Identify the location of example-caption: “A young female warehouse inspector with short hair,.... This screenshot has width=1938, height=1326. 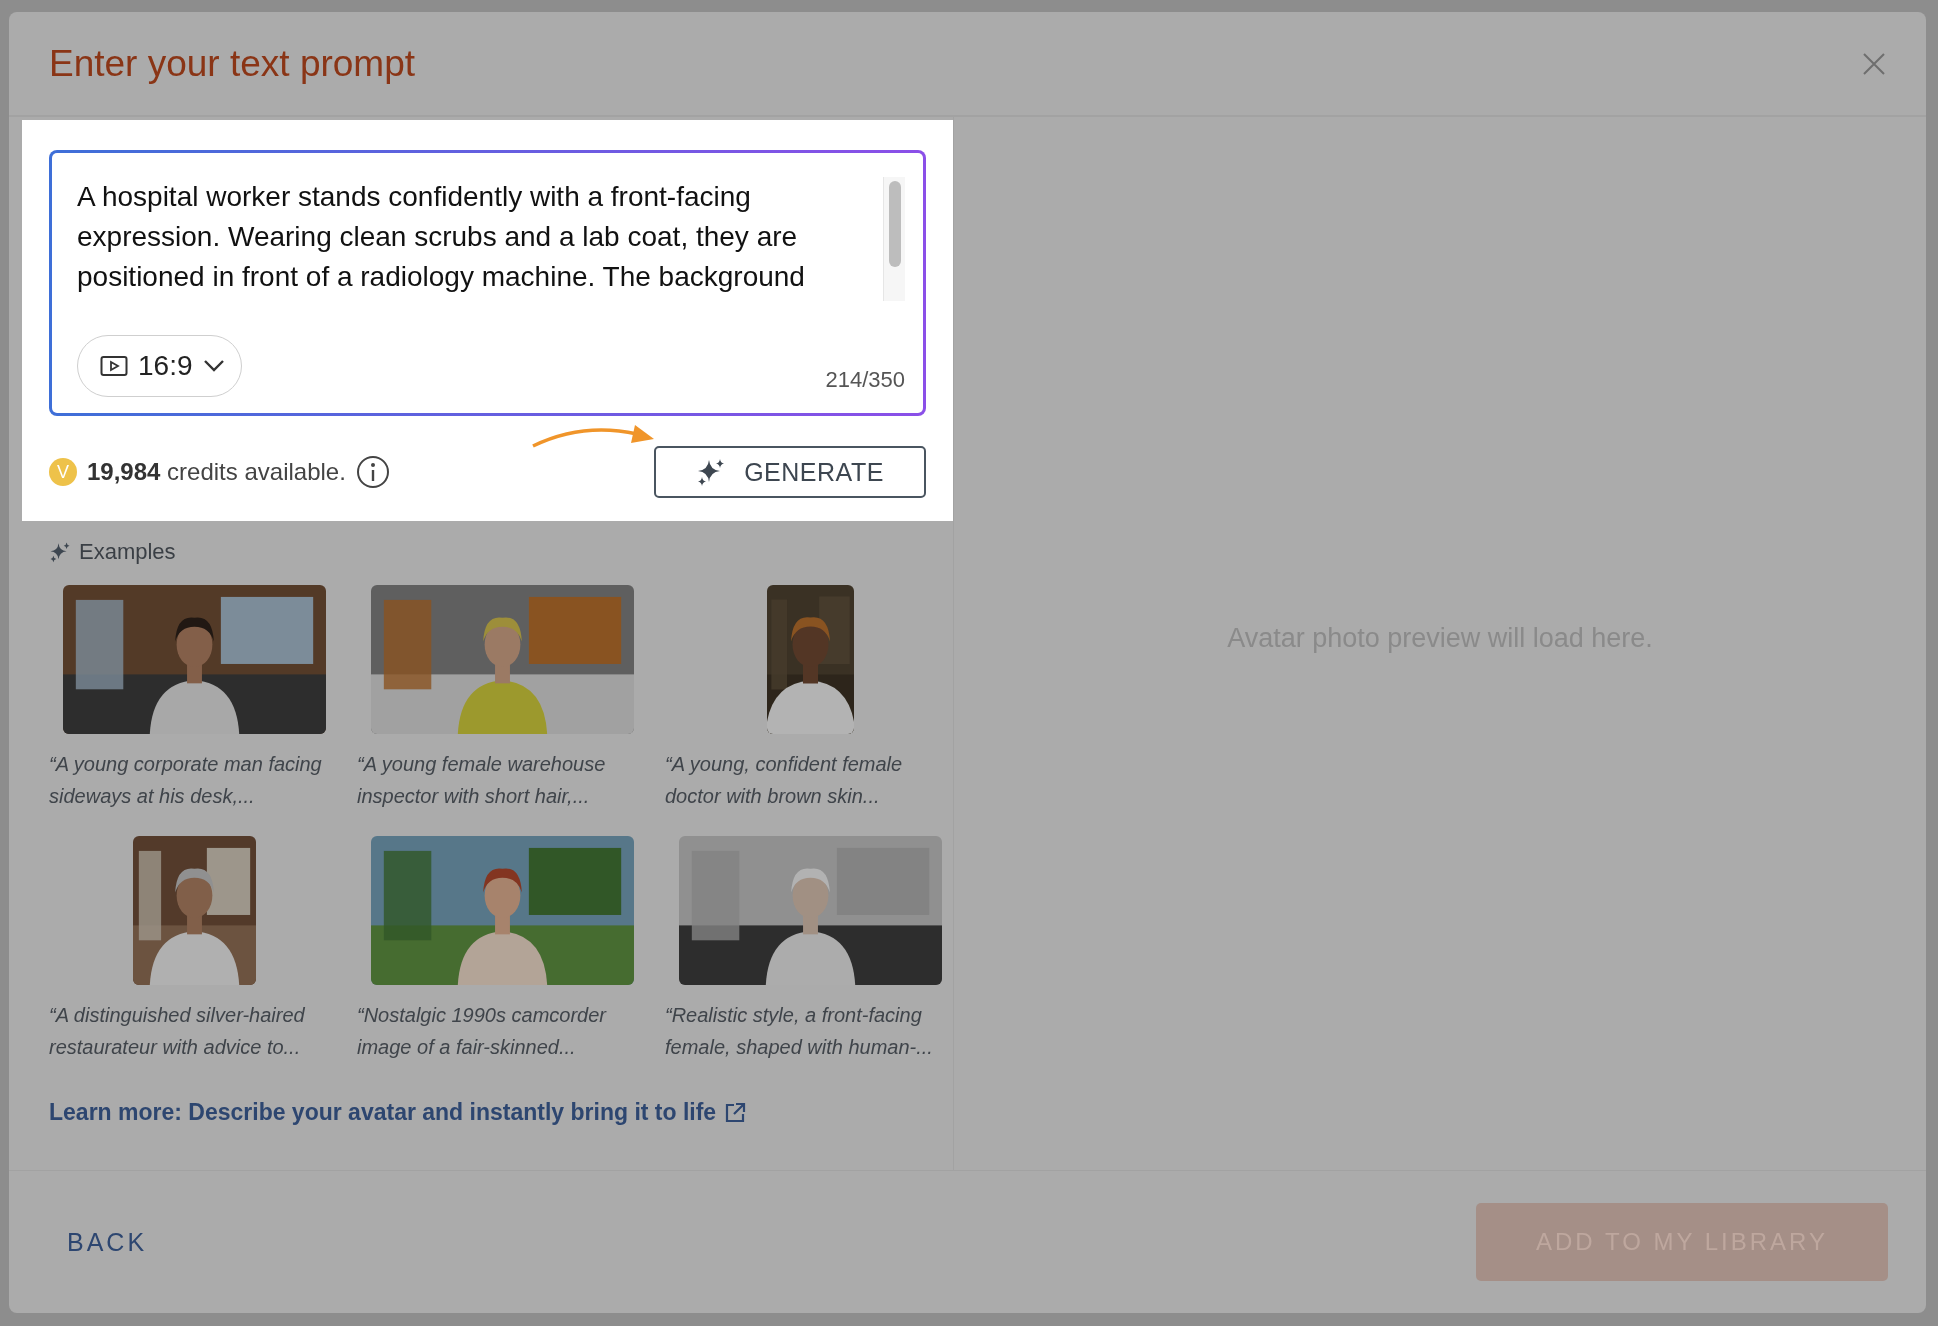
(482, 780).